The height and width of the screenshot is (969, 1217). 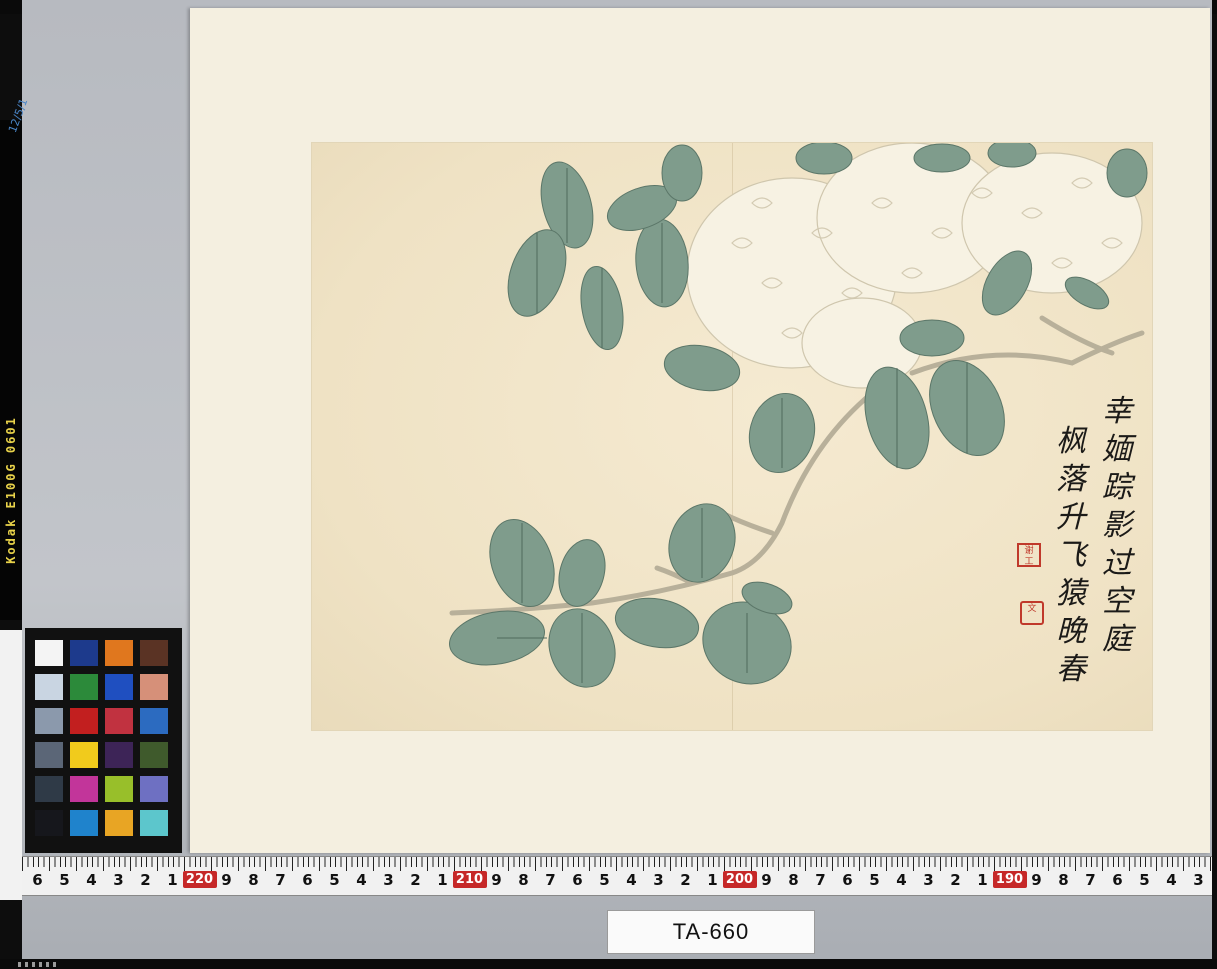 What do you see at coordinates (1029, 555) in the screenshot?
I see `seal-stamp: 谢 工` at bounding box center [1029, 555].